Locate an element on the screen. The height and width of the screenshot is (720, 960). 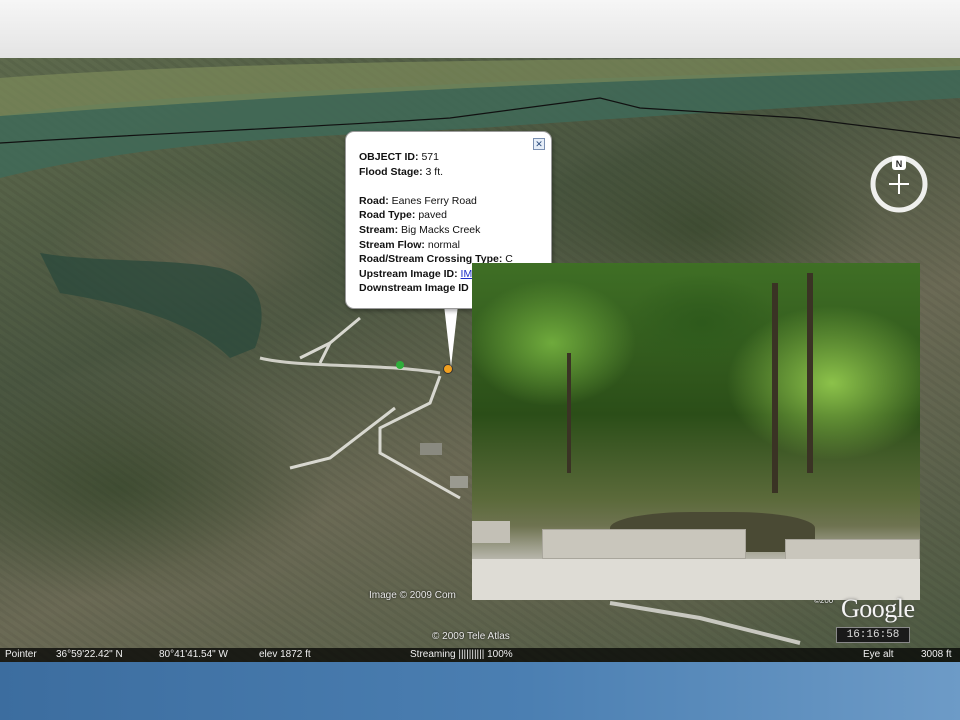
close-icon: ✕ is located at coordinates (539, 144).